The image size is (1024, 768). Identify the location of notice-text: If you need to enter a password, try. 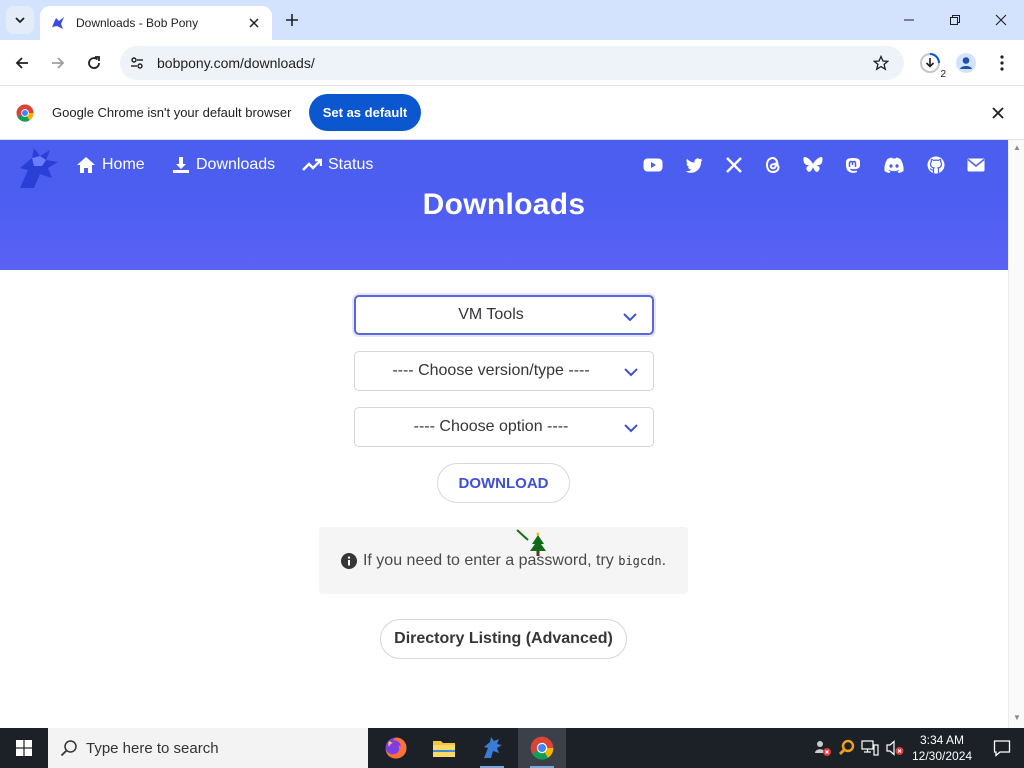
(490, 560).